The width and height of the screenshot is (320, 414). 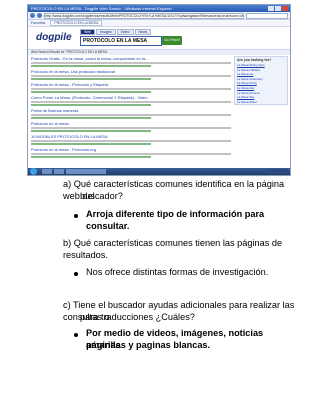 What do you see at coordinates (148, 345) in the screenshot?
I see `answer-c-line-2: amarillas y paginas blancas.` at bounding box center [148, 345].